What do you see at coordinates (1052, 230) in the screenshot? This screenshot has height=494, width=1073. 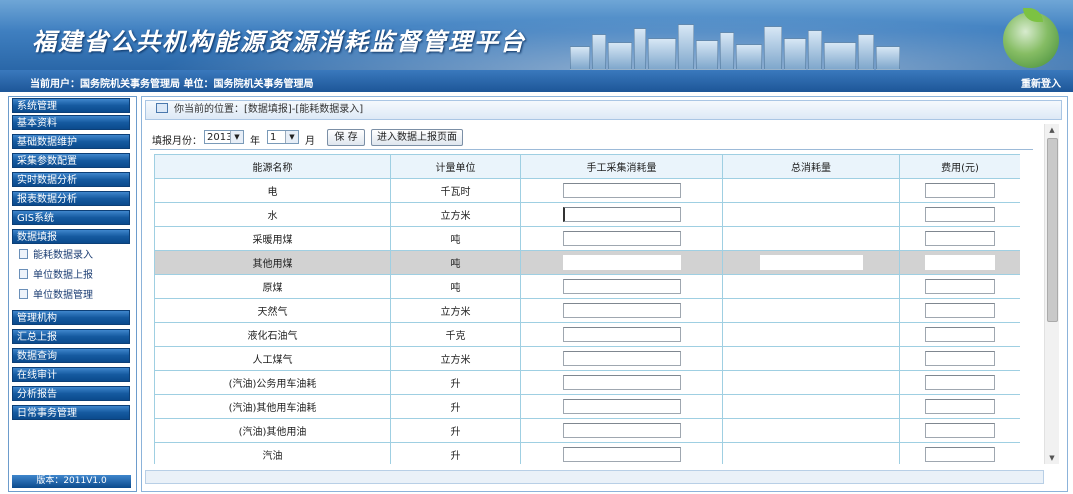 I see `scrollbar-thumb` at bounding box center [1052, 230].